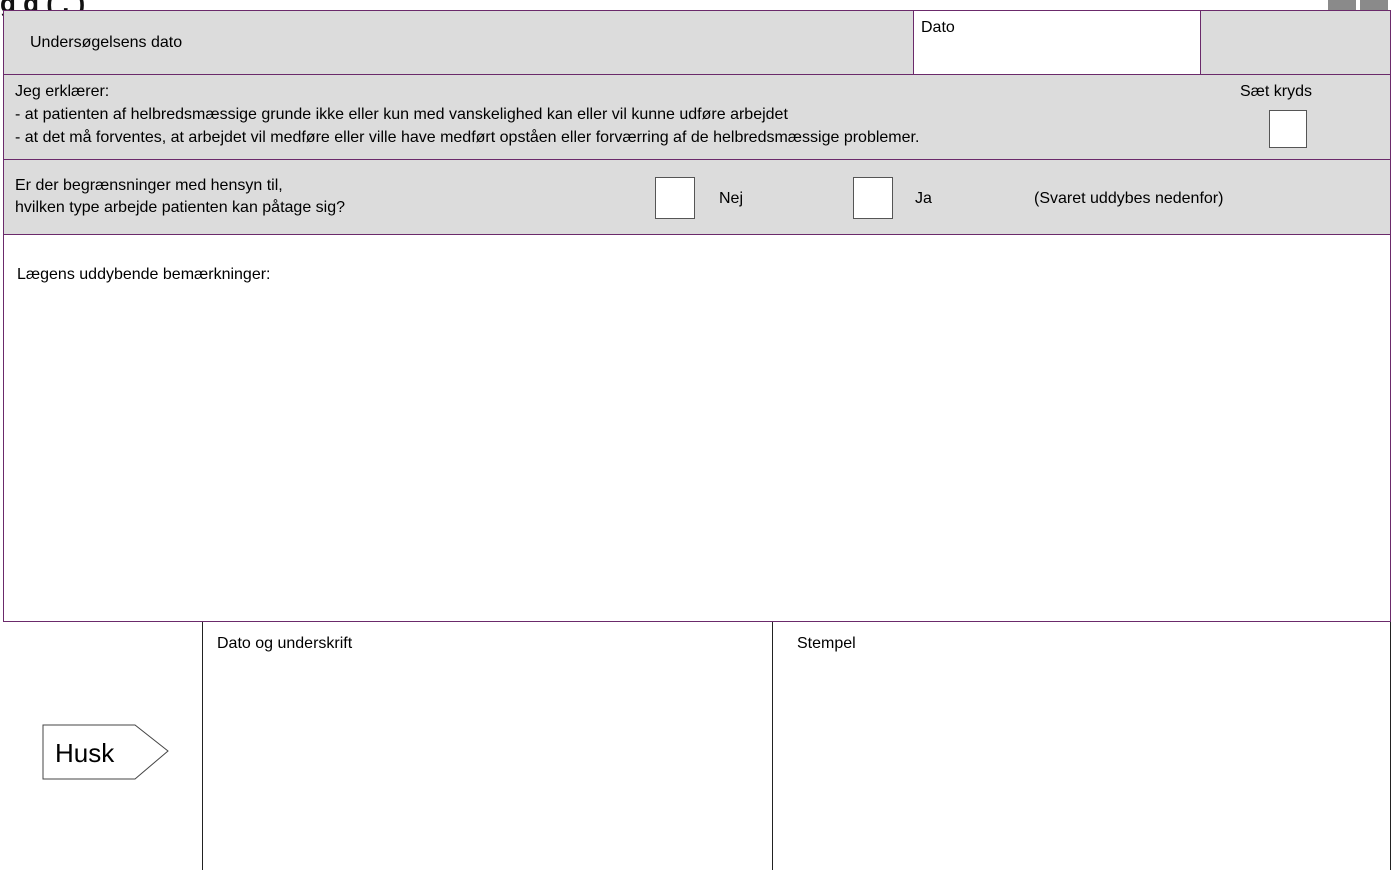 The height and width of the screenshot is (870, 1398). What do you see at coordinates (1276, 91) in the screenshot?
I see `checkbox-instruction: Sæt kryds` at bounding box center [1276, 91].